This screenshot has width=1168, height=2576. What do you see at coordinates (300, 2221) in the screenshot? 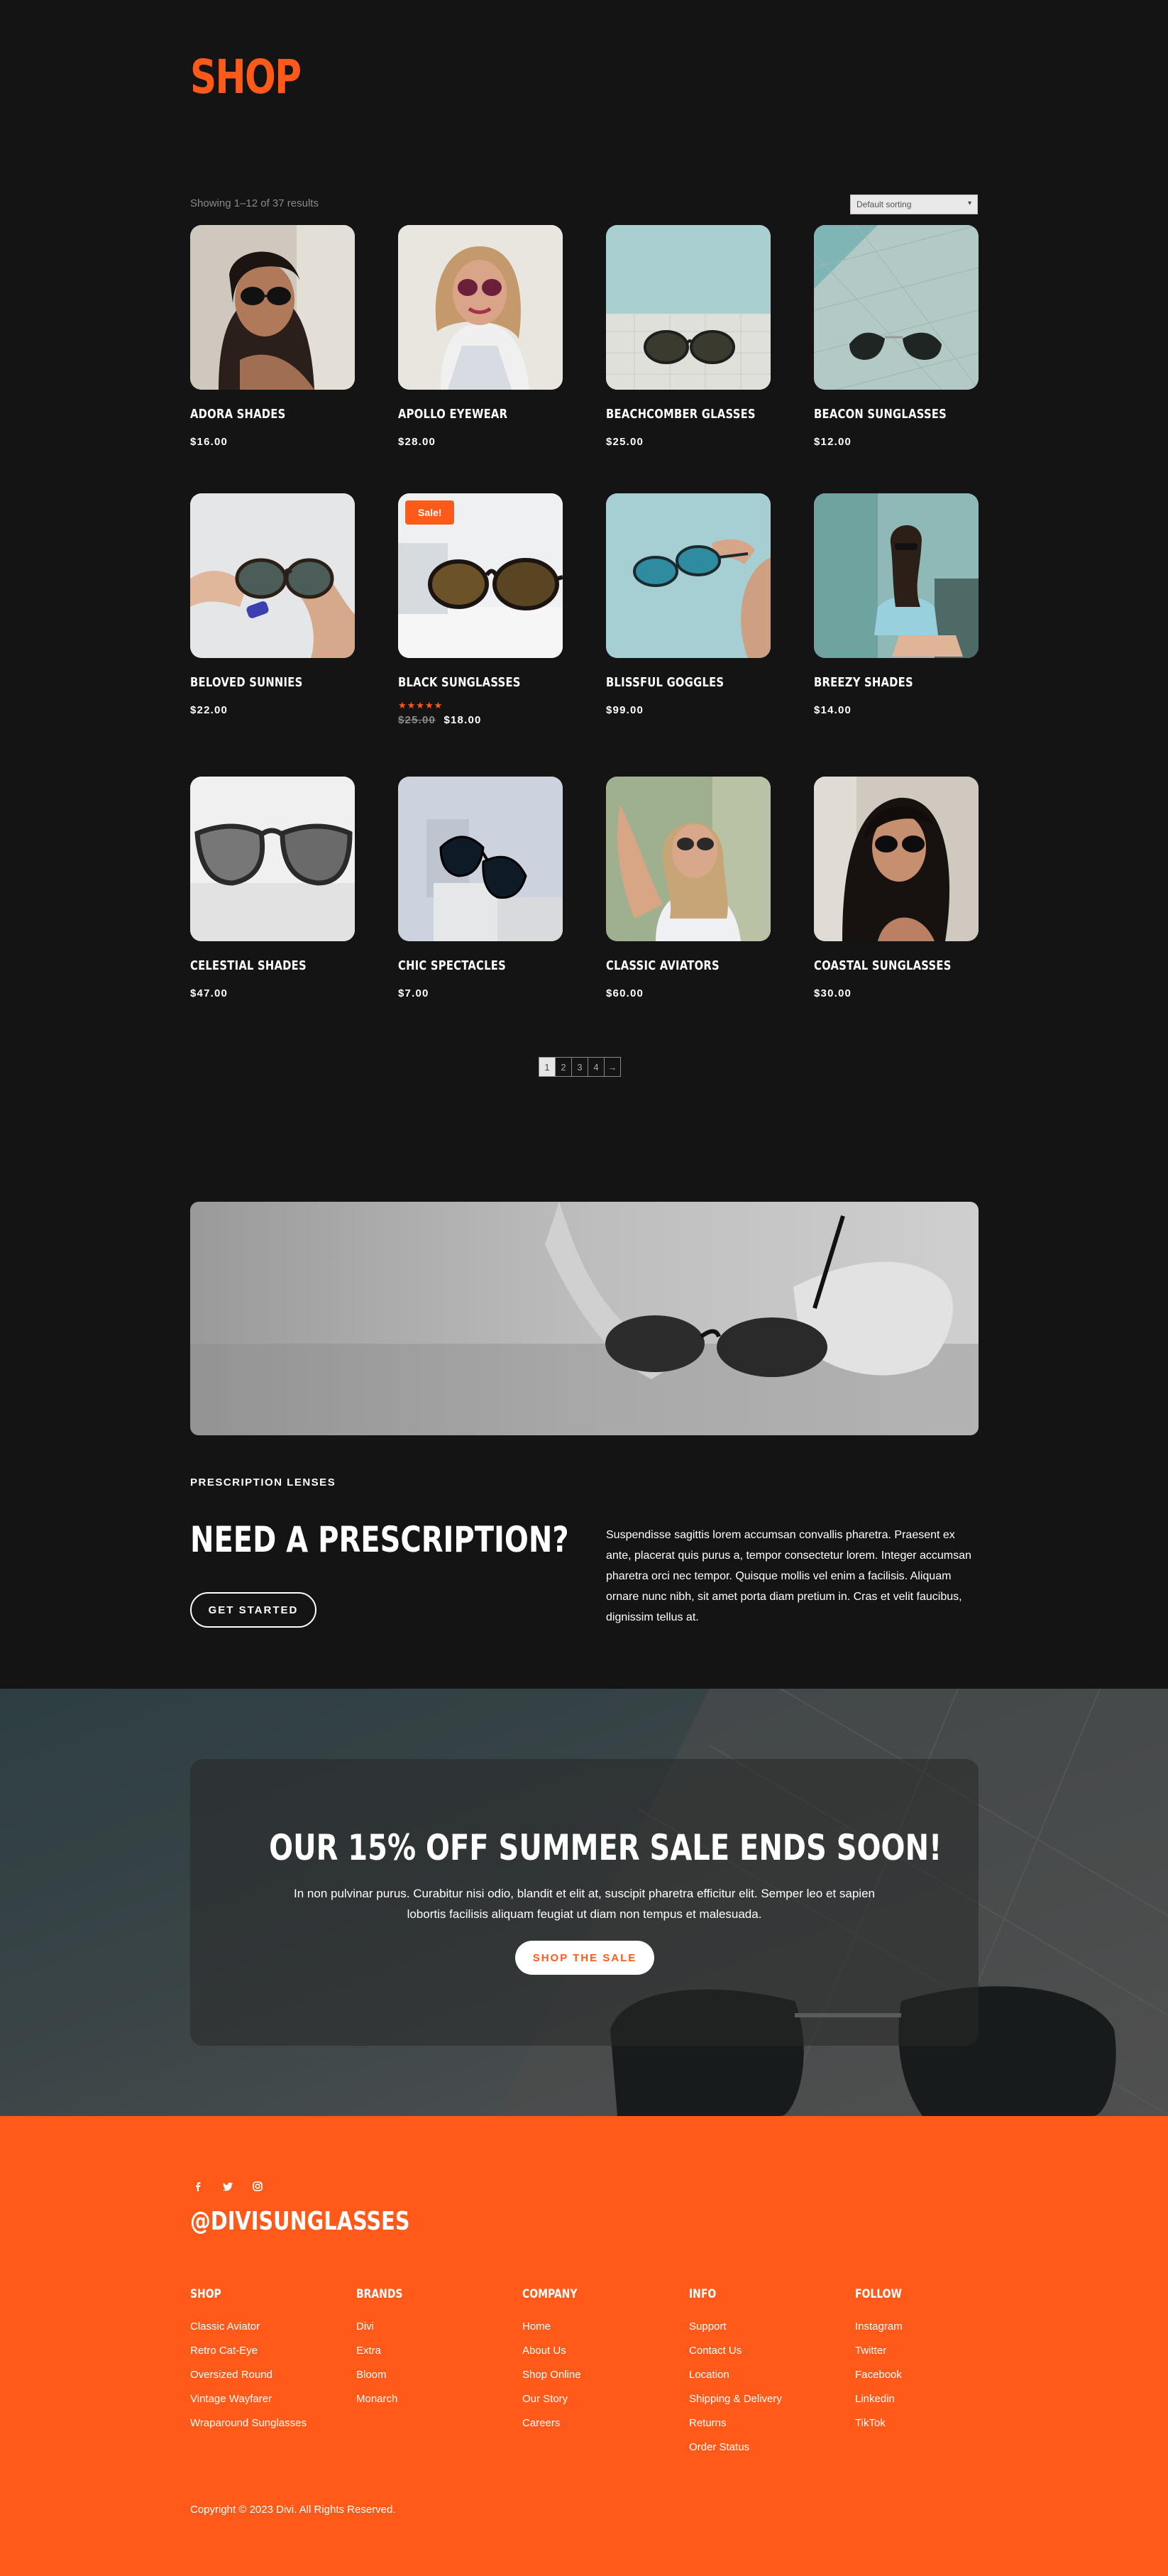
I see `social-handle: @DIVISUNGLASSES` at bounding box center [300, 2221].